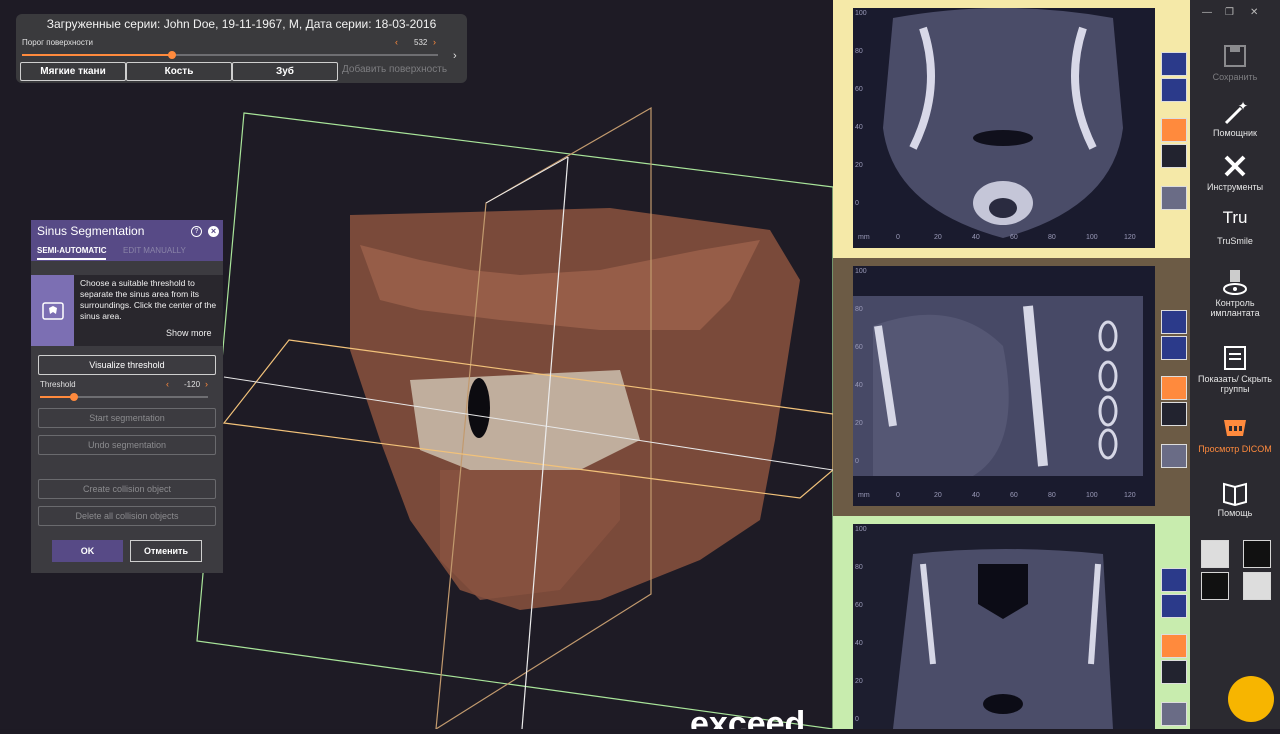 This screenshot has height=734, width=1280. What do you see at coordinates (1235, 384) in the screenshot?
I see `show-hide-groups-label: Показать/ Скрыть группы` at bounding box center [1235, 384].